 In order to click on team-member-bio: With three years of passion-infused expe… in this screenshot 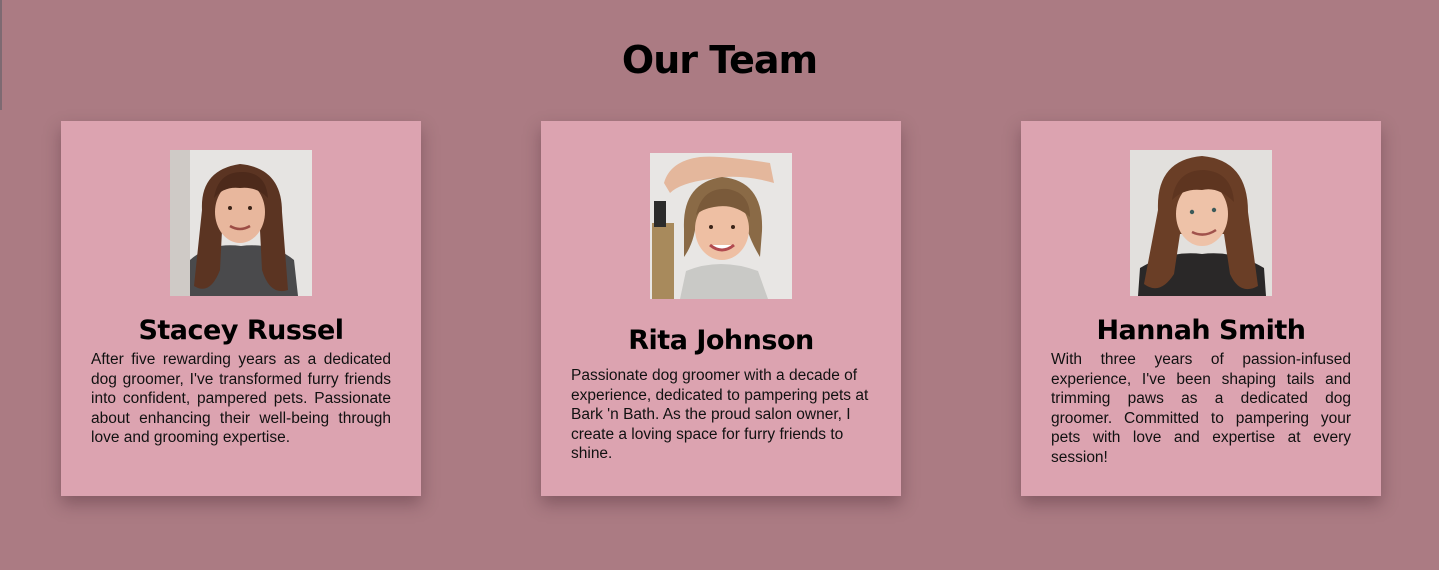, I will do `click(1201, 408)`.